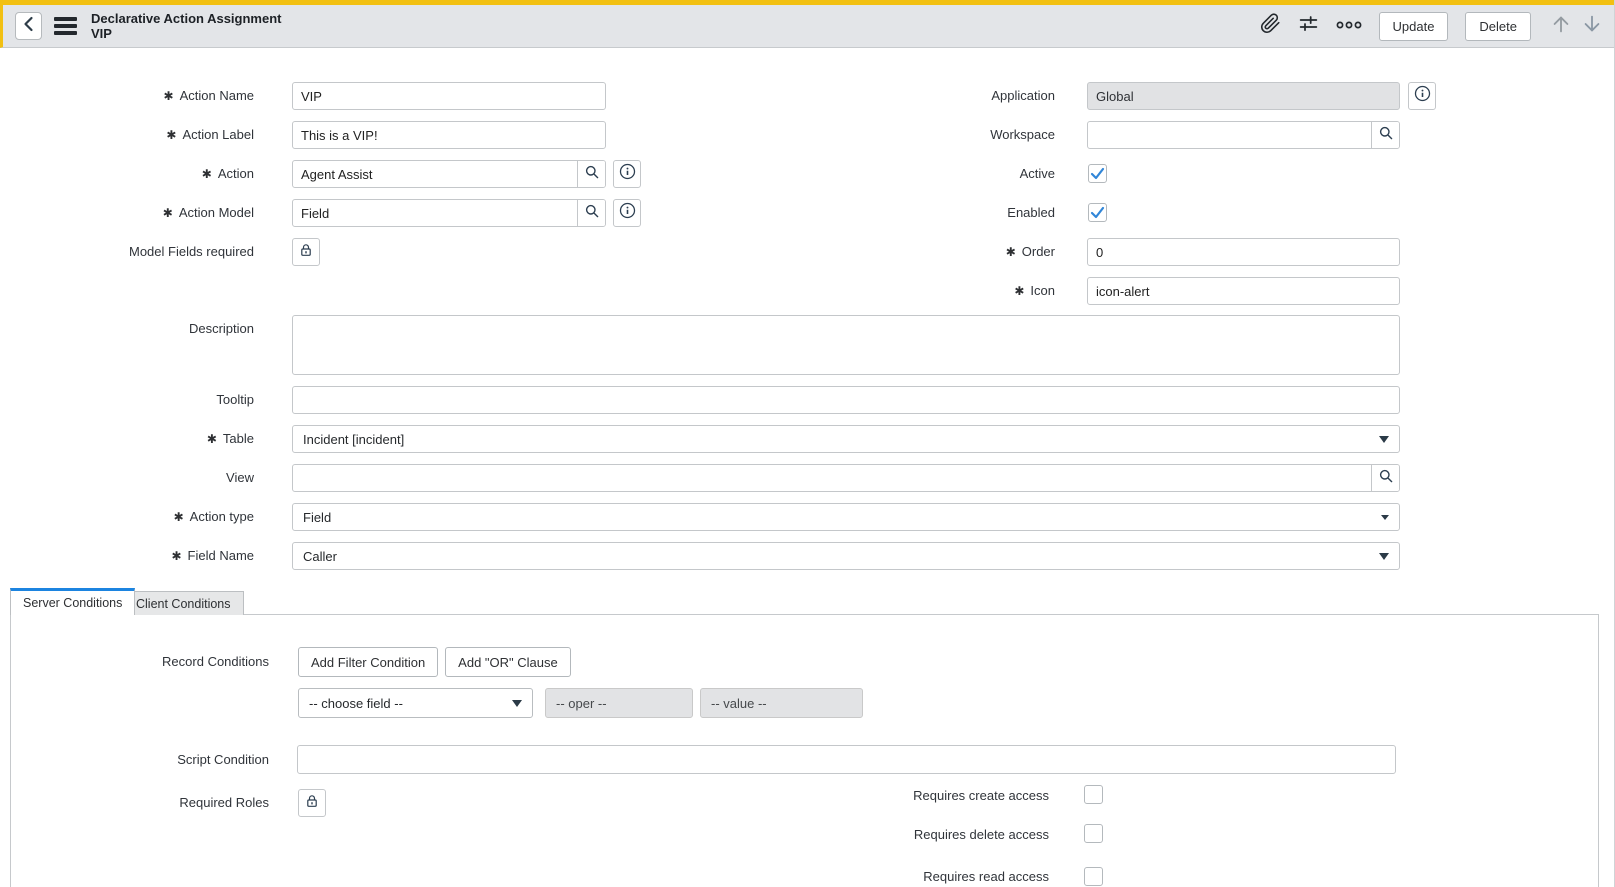 This screenshot has width=1615, height=887. Describe the element at coordinates (183, 603) in the screenshot. I see `tab-client-conditions: Client Conditions` at that location.